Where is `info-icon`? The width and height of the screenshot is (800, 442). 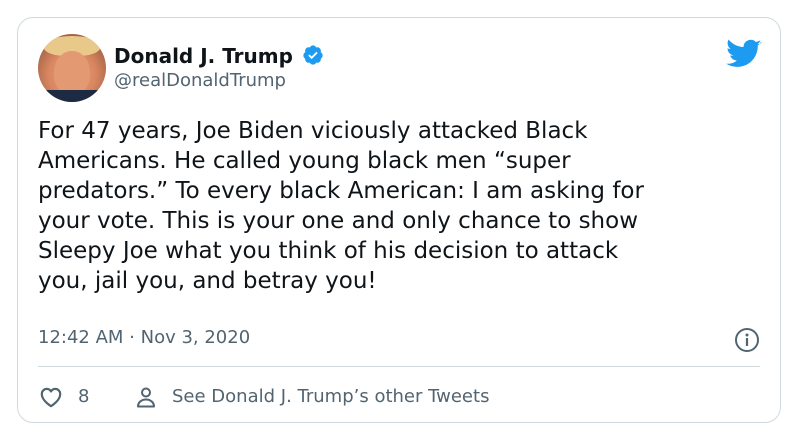 info-icon is located at coordinates (747, 340).